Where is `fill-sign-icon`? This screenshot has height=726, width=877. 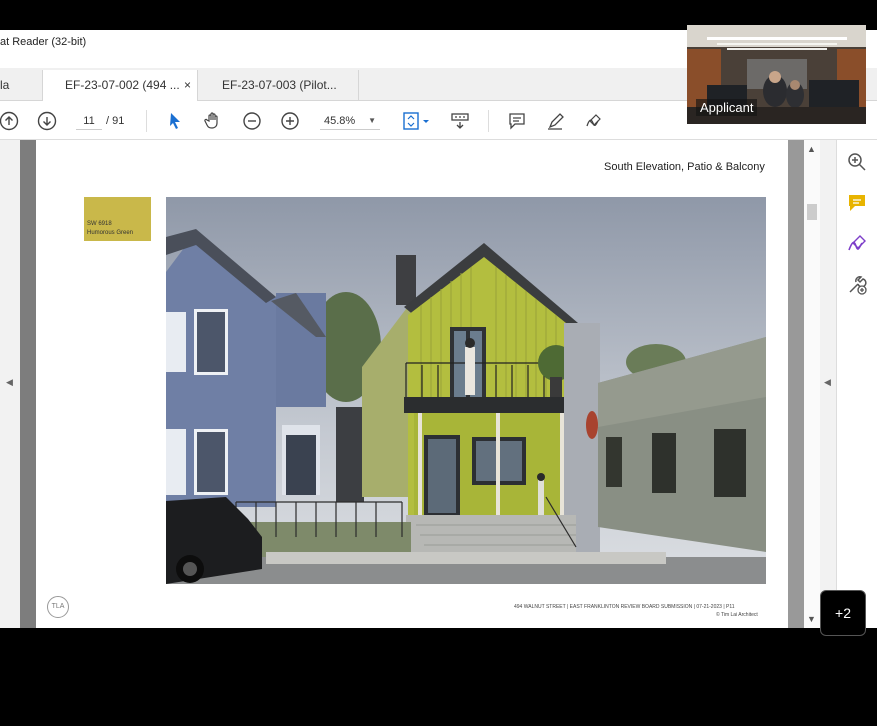
fill-sign-icon is located at coordinates (857, 244).